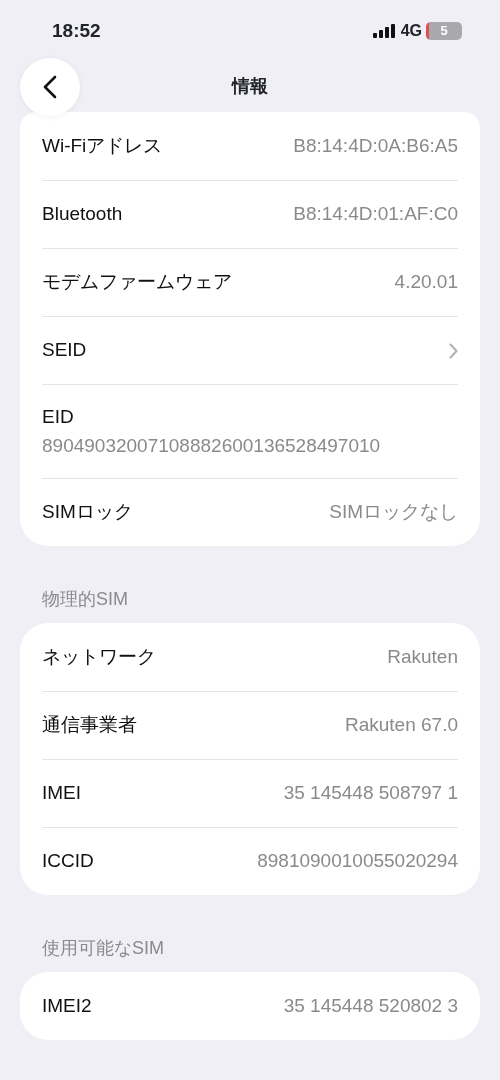 This screenshot has width=500, height=1080. What do you see at coordinates (76, 30) in the screenshot?
I see `status-time: 18:52` at bounding box center [76, 30].